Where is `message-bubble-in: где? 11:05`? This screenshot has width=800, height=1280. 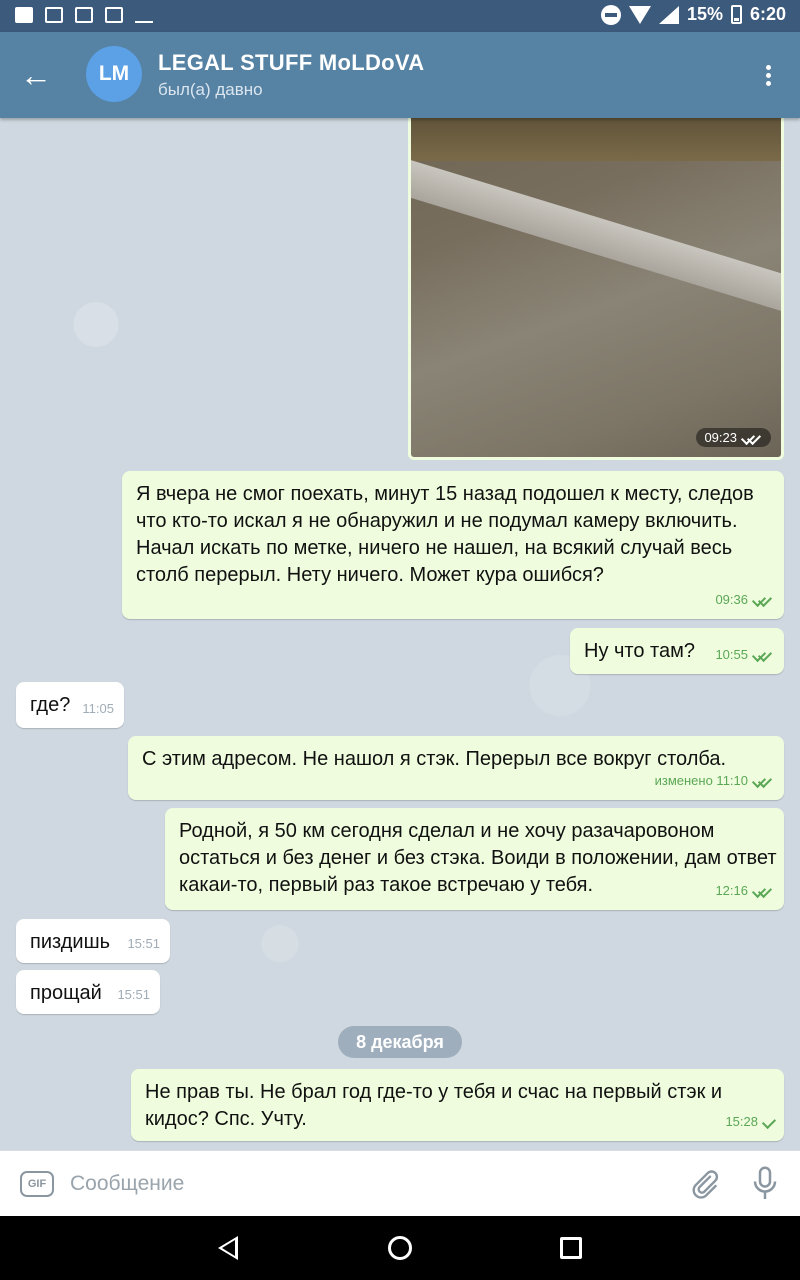 message-bubble-in: где? 11:05 is located at coordinates (70, 705).